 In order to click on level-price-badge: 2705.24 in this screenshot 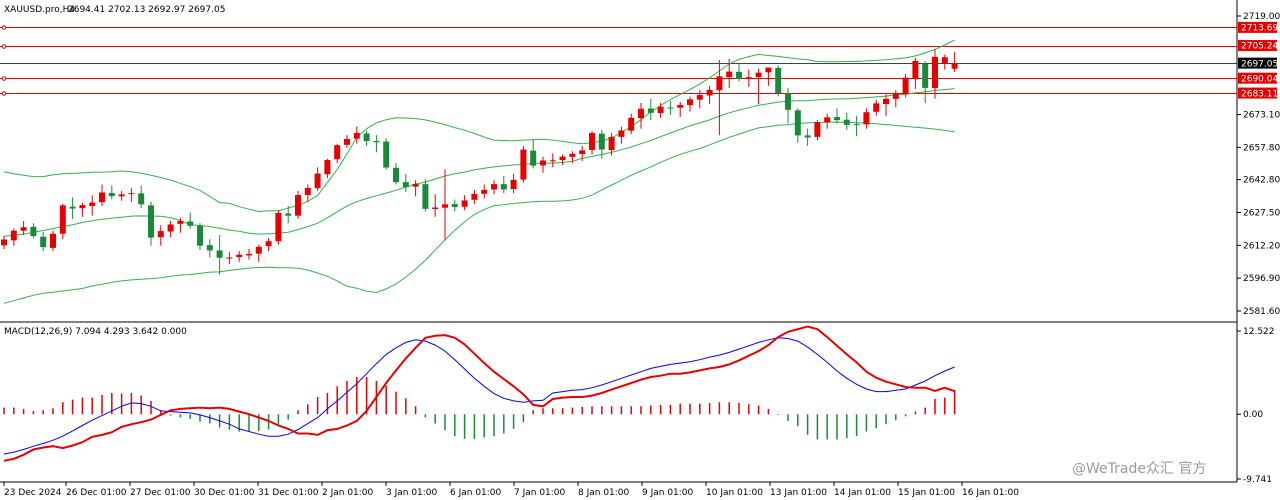, I will do `click(1258, 46)`.